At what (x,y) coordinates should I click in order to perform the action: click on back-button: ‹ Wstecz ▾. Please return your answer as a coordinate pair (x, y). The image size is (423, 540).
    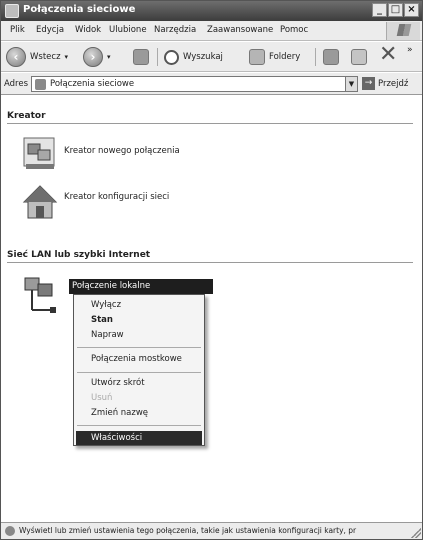
    Looking at the image, I should click on (37, 57).